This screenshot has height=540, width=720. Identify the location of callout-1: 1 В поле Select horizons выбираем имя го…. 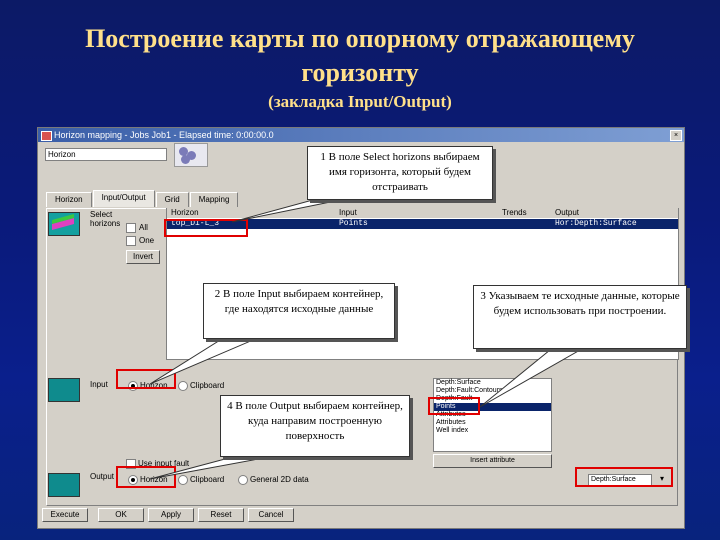
(400, 173).